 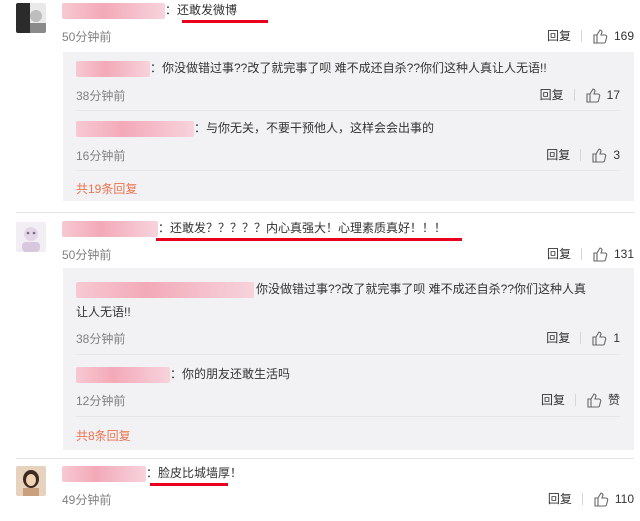 What do you see at coordinates (201, 10) in the screenshot?
I see `comment-text: ：还敢发微博` at bounding box center [201, 10].